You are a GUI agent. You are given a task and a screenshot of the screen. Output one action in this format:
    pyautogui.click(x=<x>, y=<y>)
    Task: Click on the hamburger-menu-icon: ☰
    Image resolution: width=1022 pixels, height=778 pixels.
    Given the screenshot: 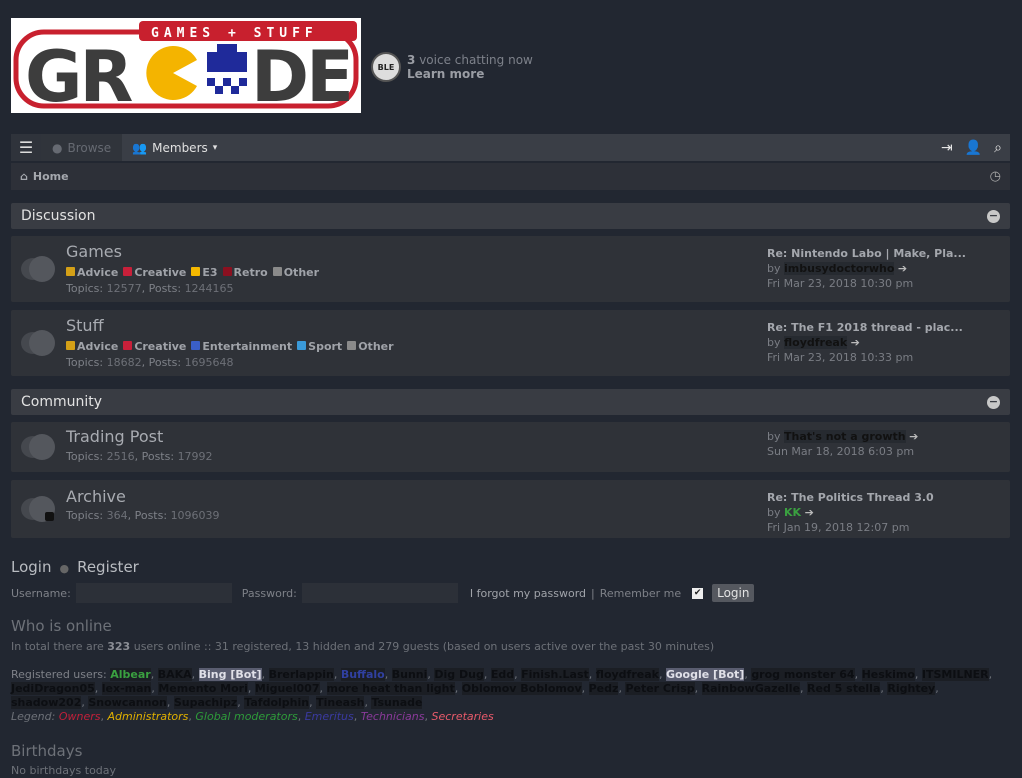 What is the action you would take?
    pyautogui.click(x=26, y=147)
    